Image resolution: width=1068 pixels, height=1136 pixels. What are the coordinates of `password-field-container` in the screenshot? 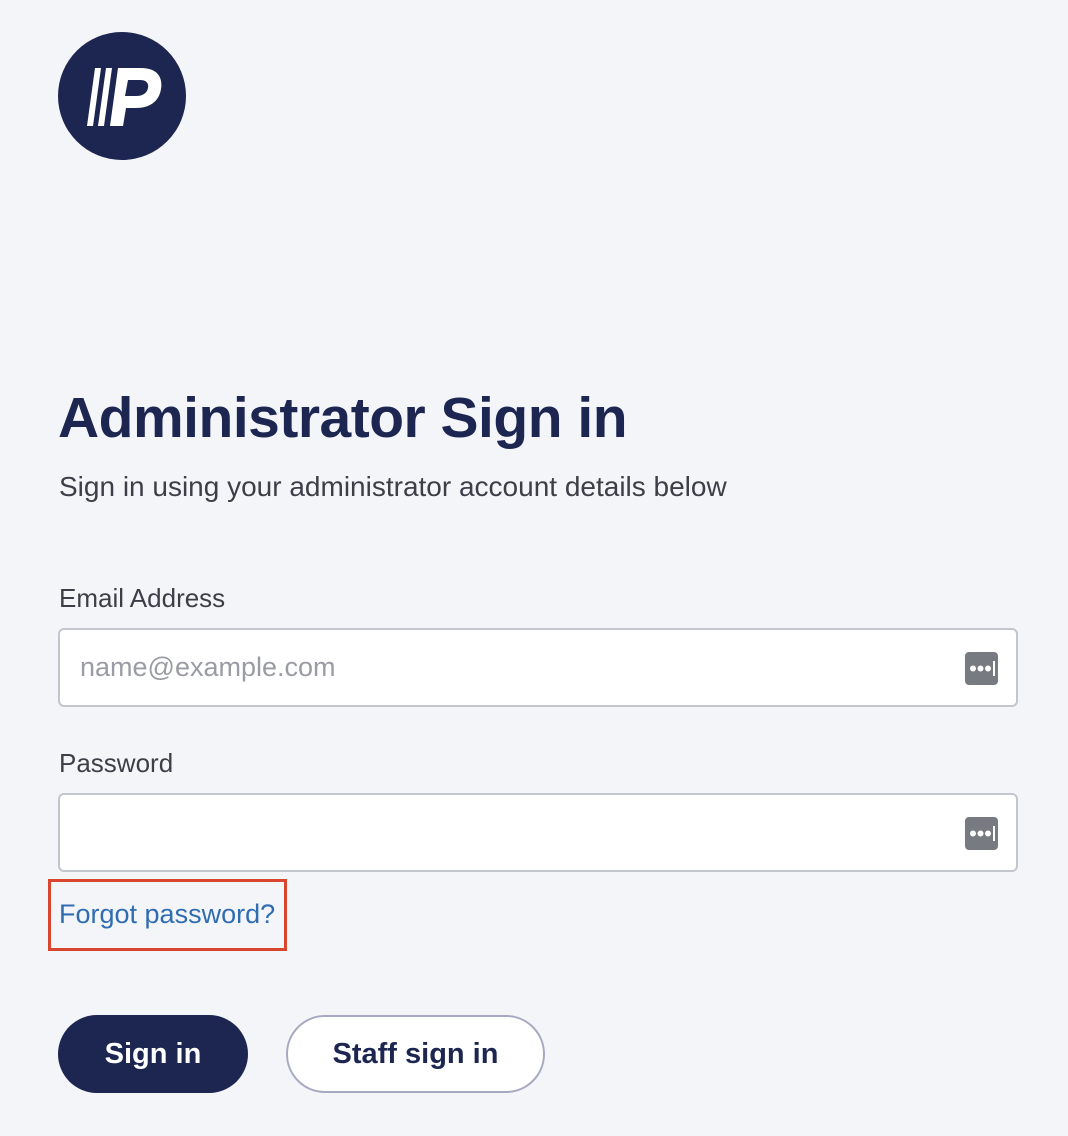 It's located at (538, 832).